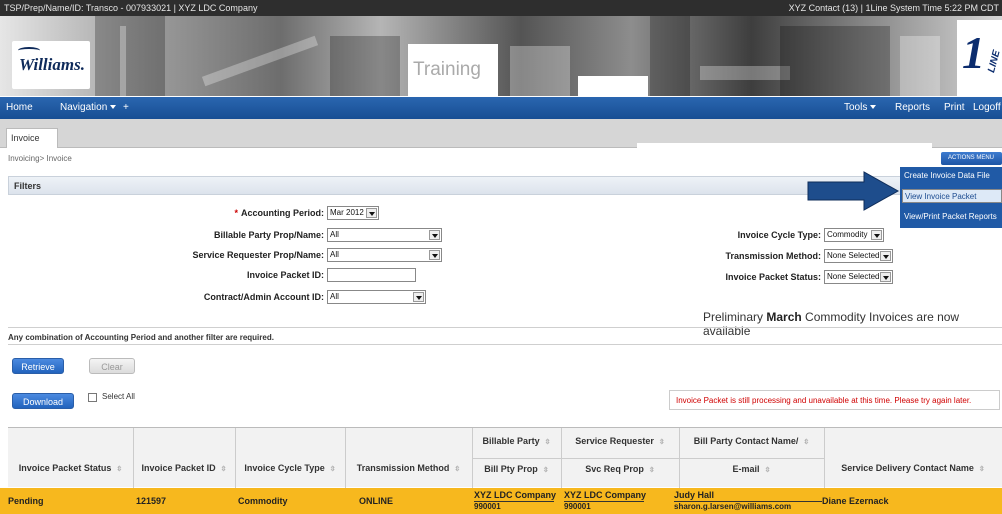 The height and width of the screenshot is (514, 1002). Describe the element at coordinates (92, 397) in the screenshot. I see `select-all-checkbox` at that location.